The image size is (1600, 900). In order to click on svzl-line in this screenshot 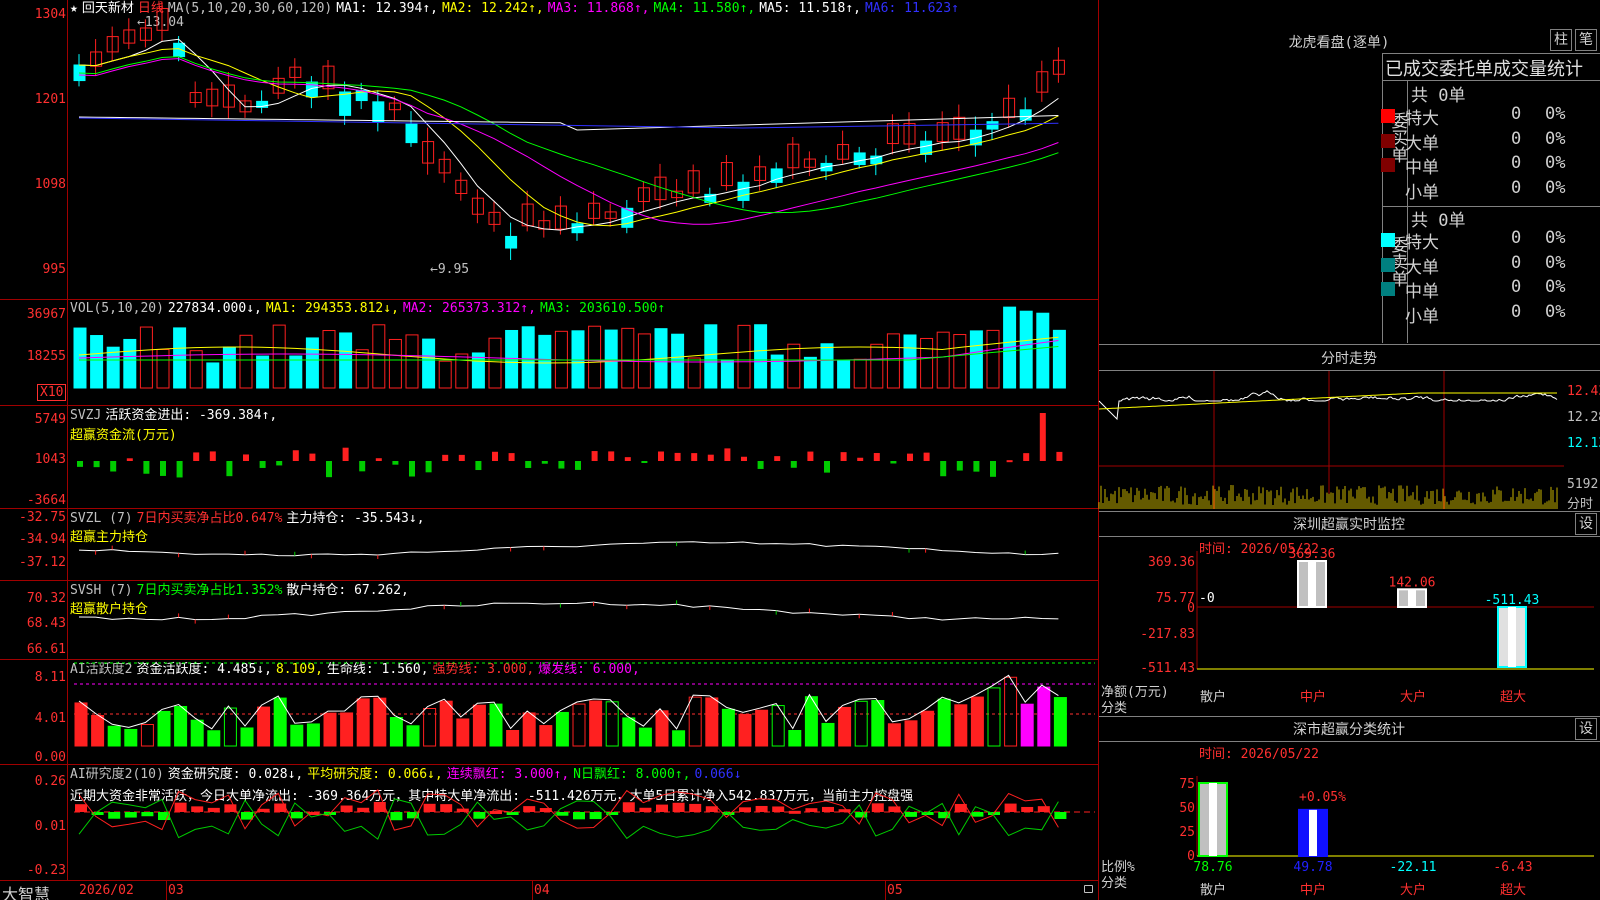, I will do `click(549, 544)`.